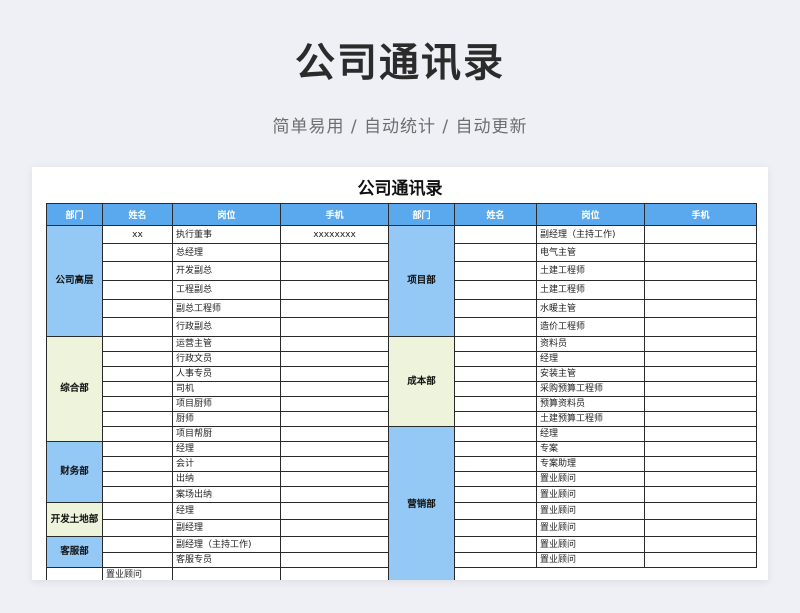 The height and width of the screenshot is (613, 800). I want to click on position-cell: 司机, so click(226, 389).